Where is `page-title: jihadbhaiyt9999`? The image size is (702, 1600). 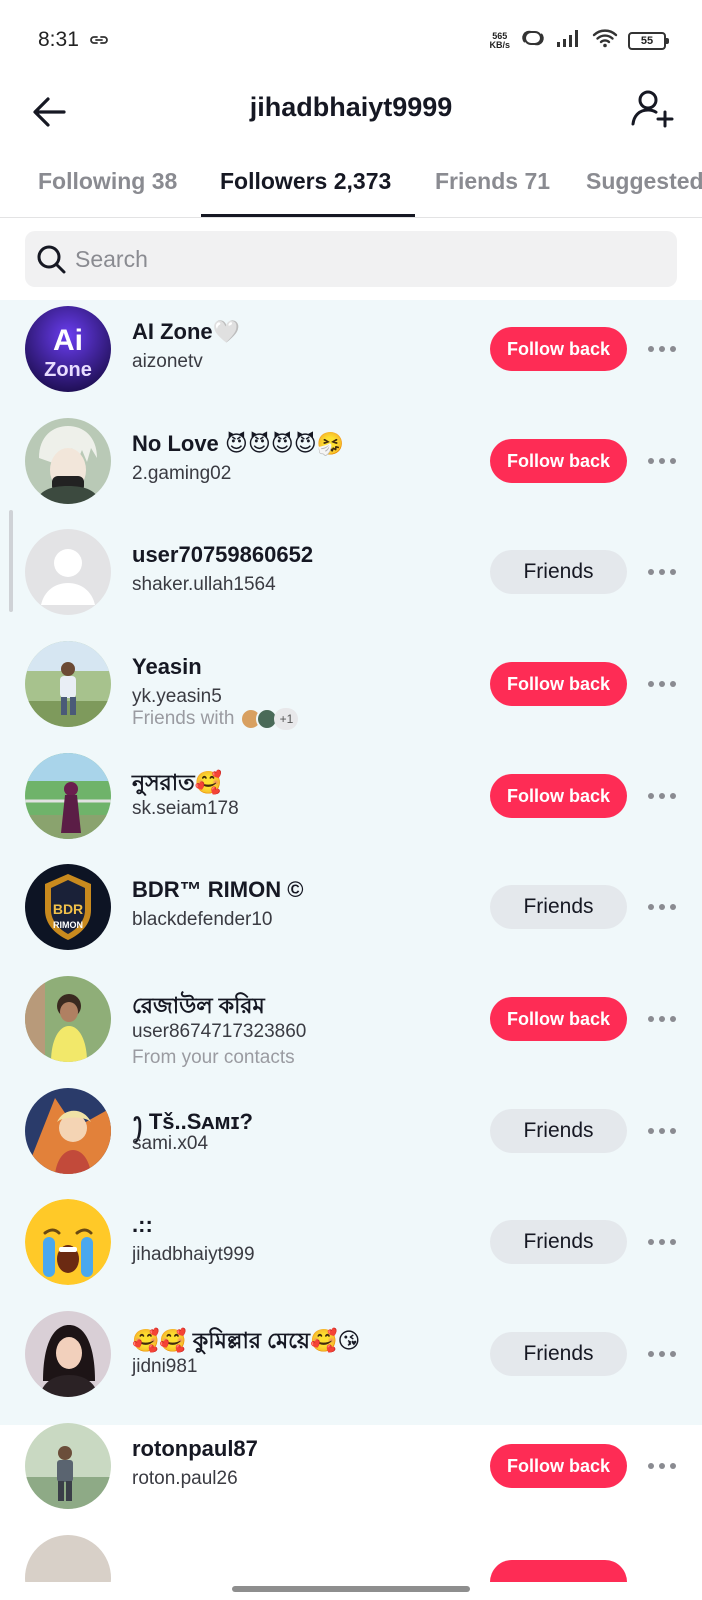 page-title: jihadbhaiyt9999 is located at coordinates (351, 107).